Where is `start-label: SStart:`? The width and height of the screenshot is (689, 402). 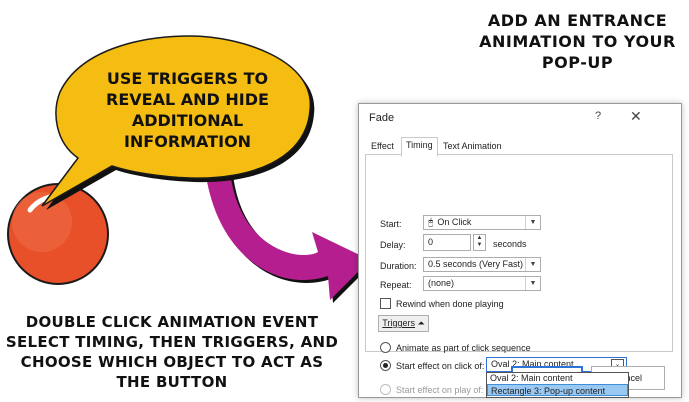
start-label: SStart: is located at coordinates (391, 224).